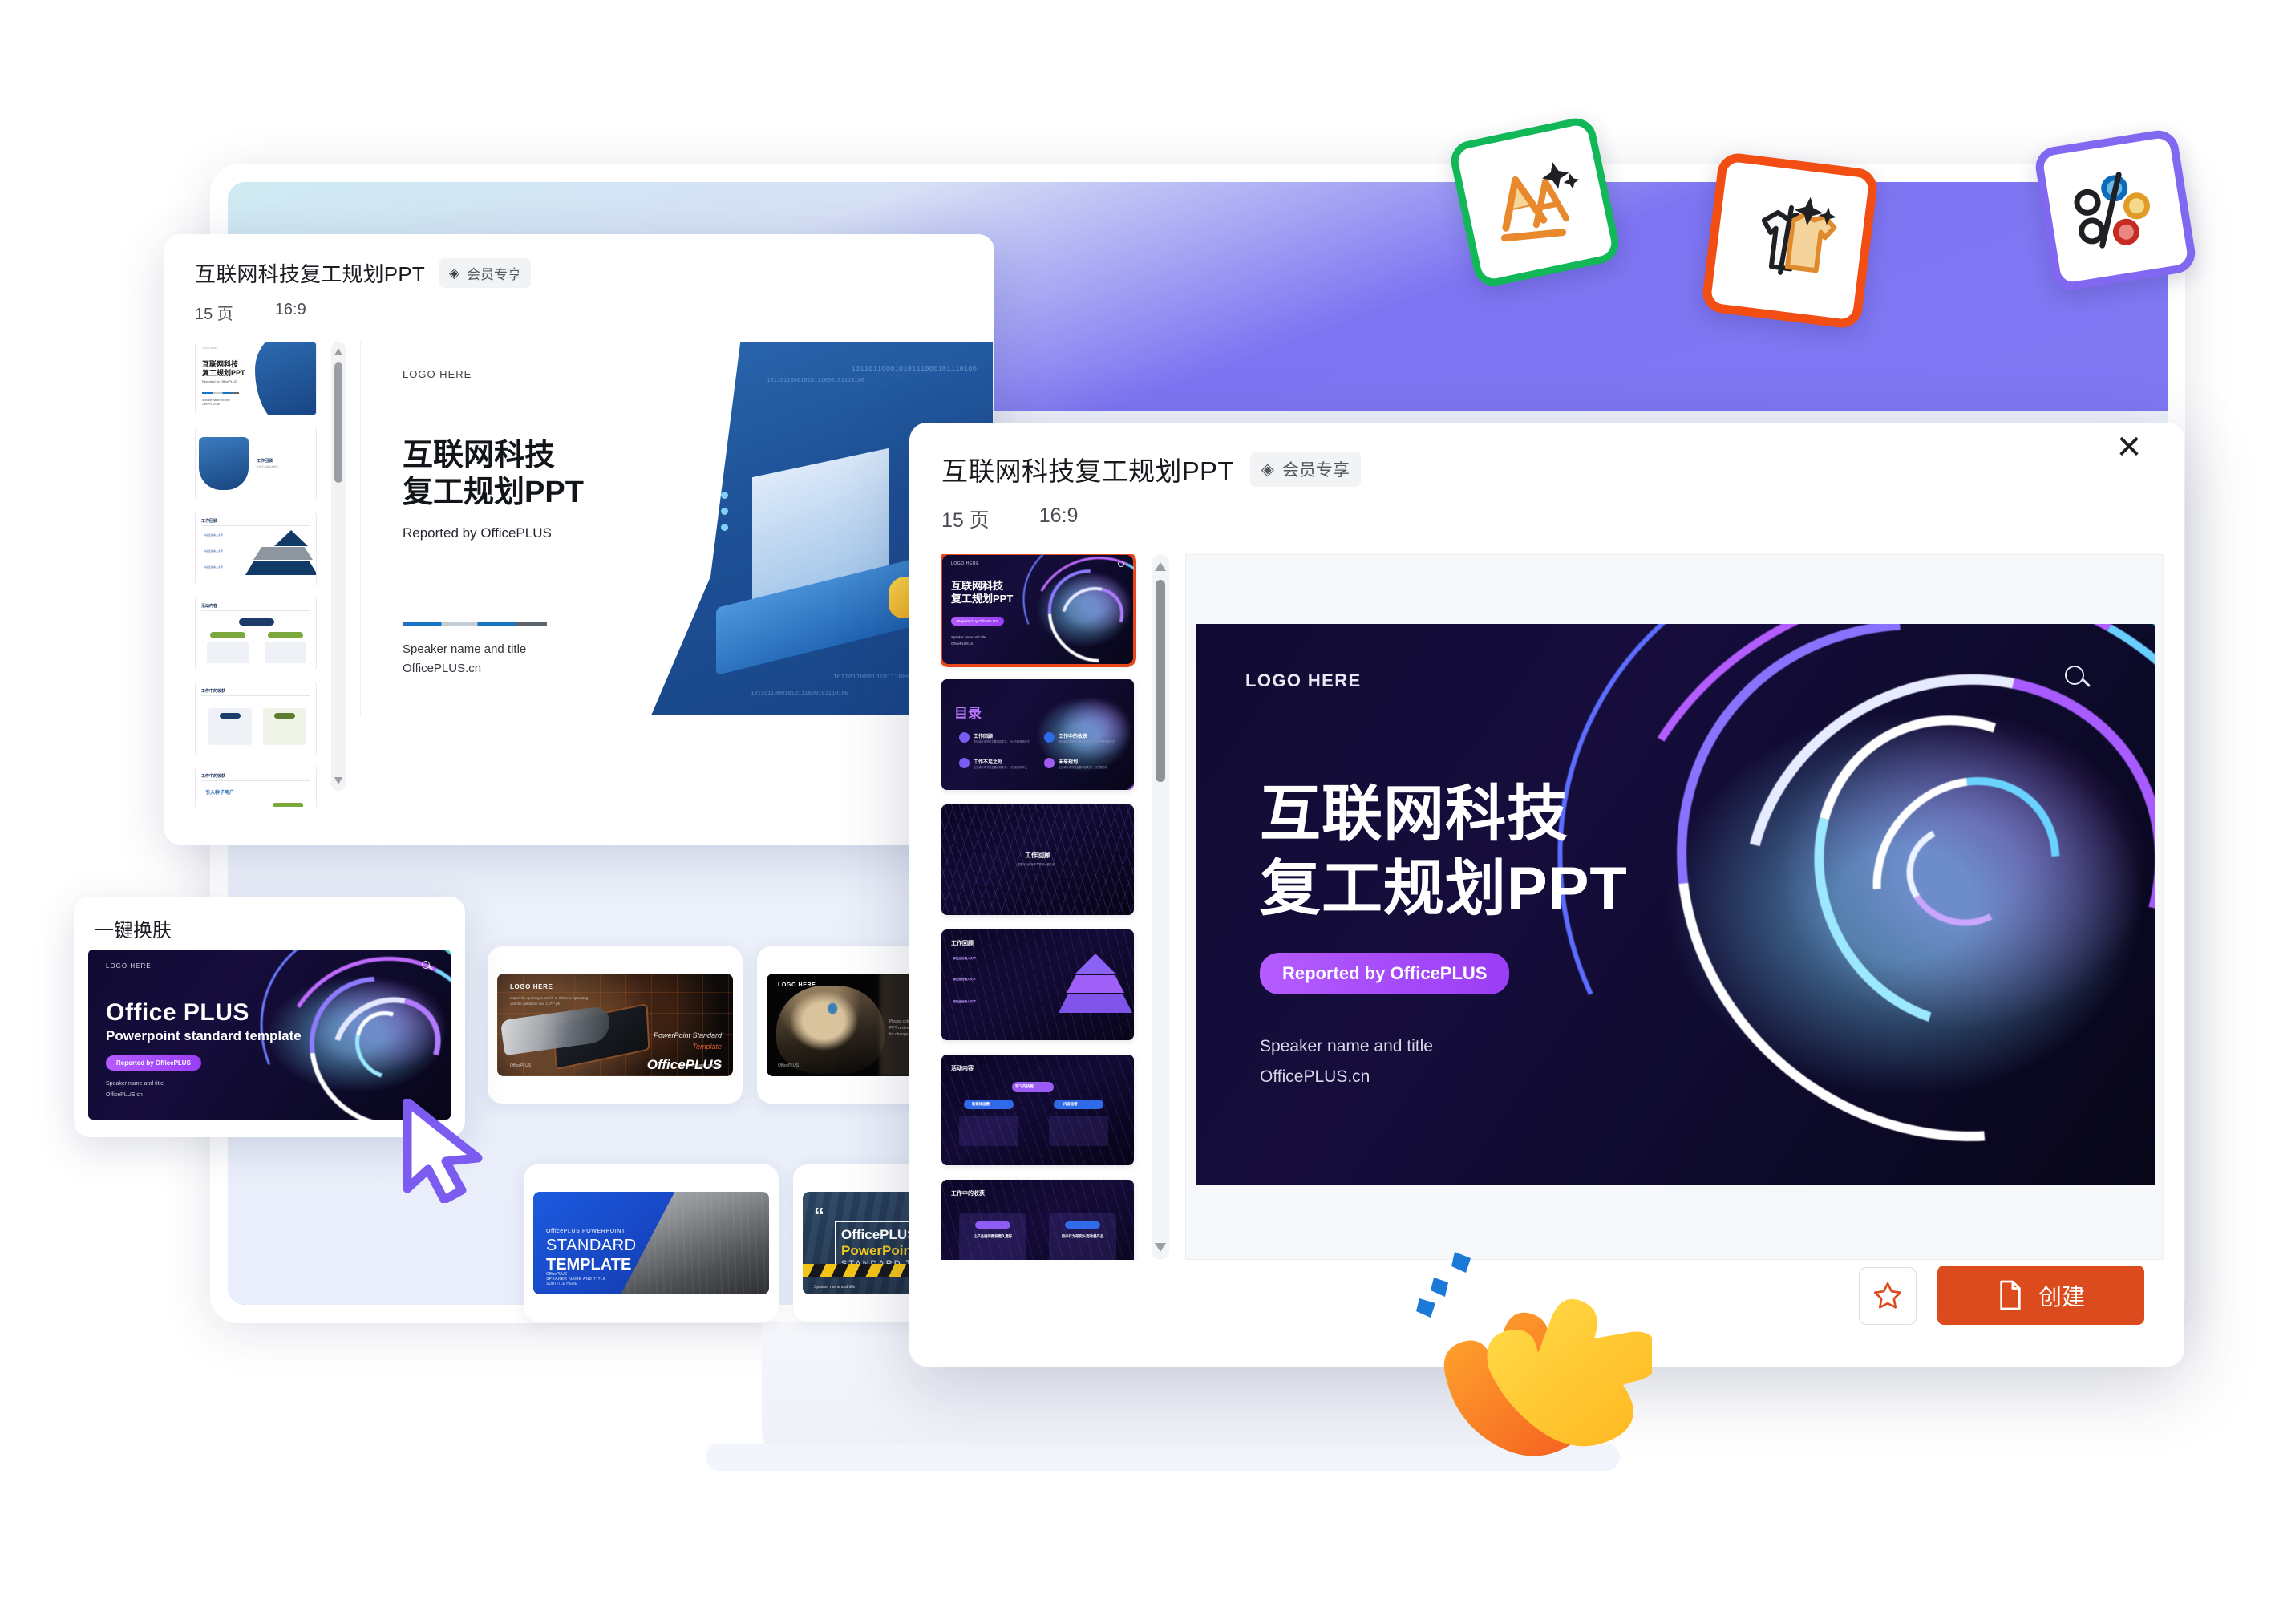 Image resolution: width=2271 pixels, height=1624 pixels. Describe the element at coordinates (2116, 210) in the screenshot. I see `color-palette-icon` at that location.